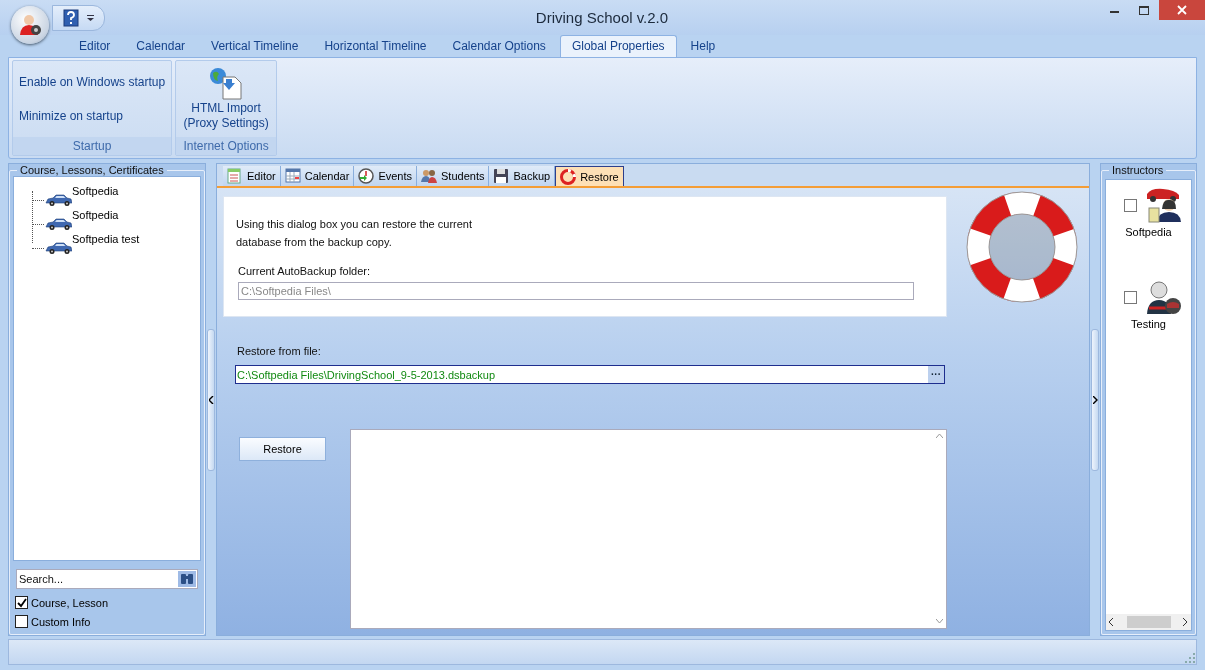  What do you see at coordinates (106, 239) in the screenshot?
I see `tree-item: Softpedia test` at bounding box center [106, 239].